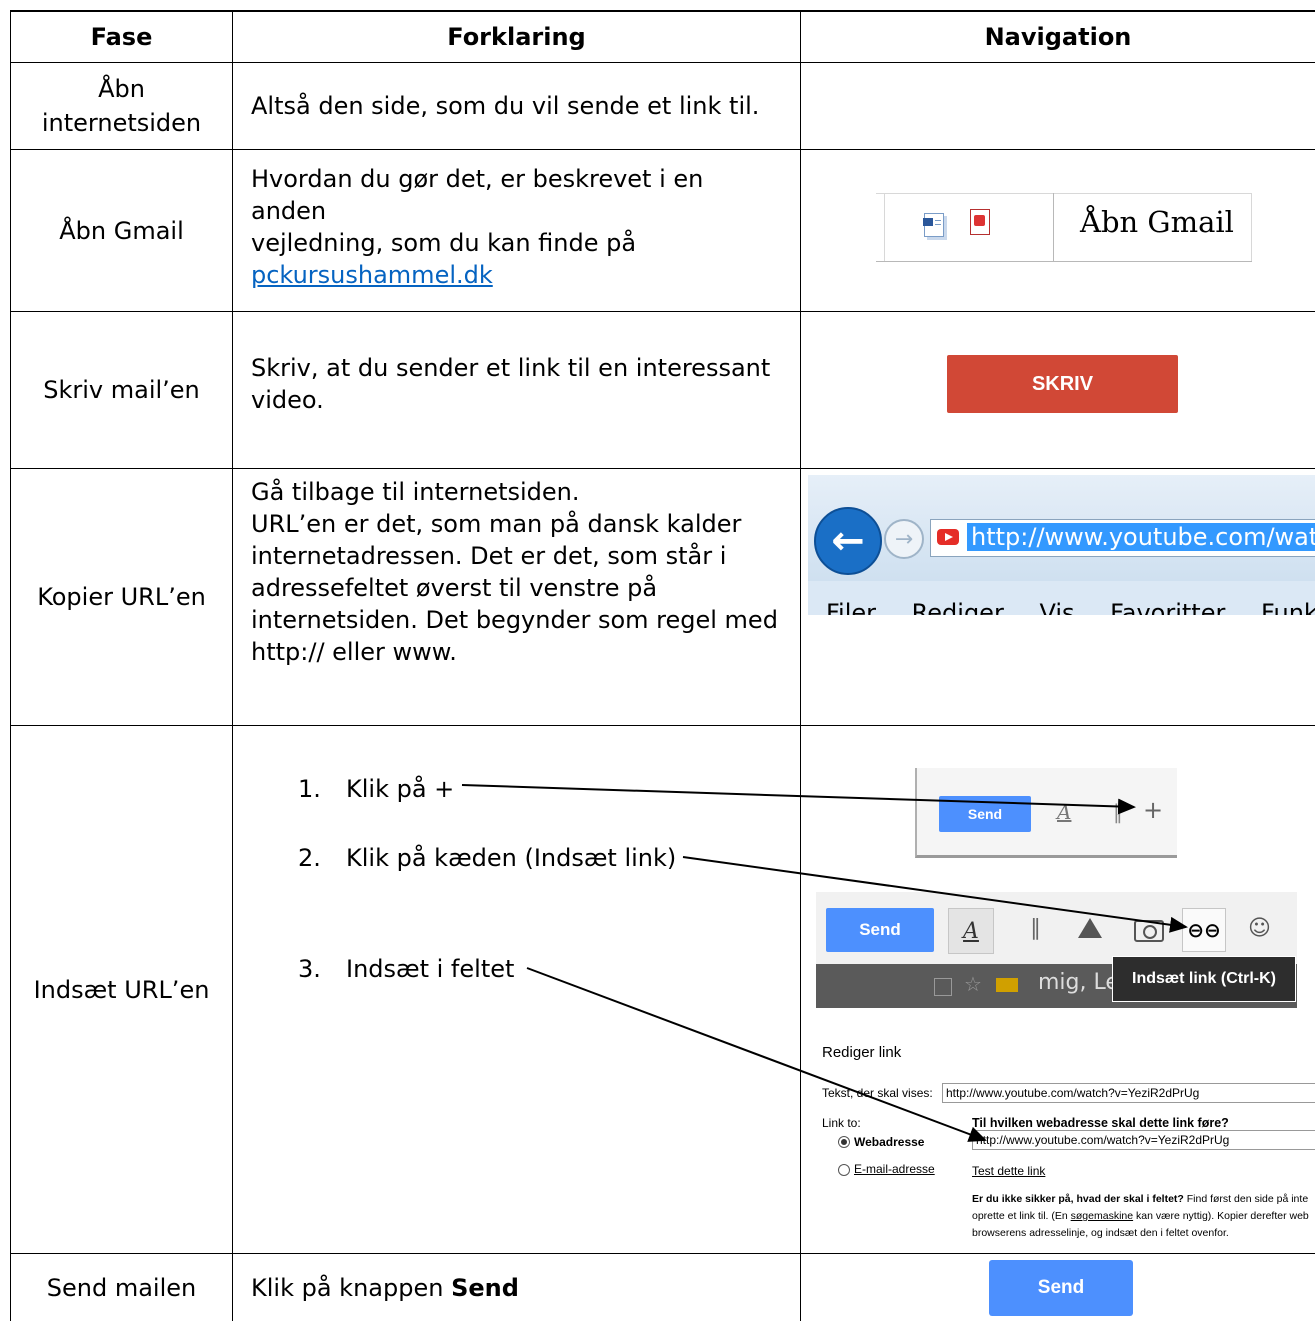 The image size is (1315, 1321). Describe the element at coordinates (385, 1287) in the screenshot. I see `forklaring-cell: Klik på knappen Send` at that location.